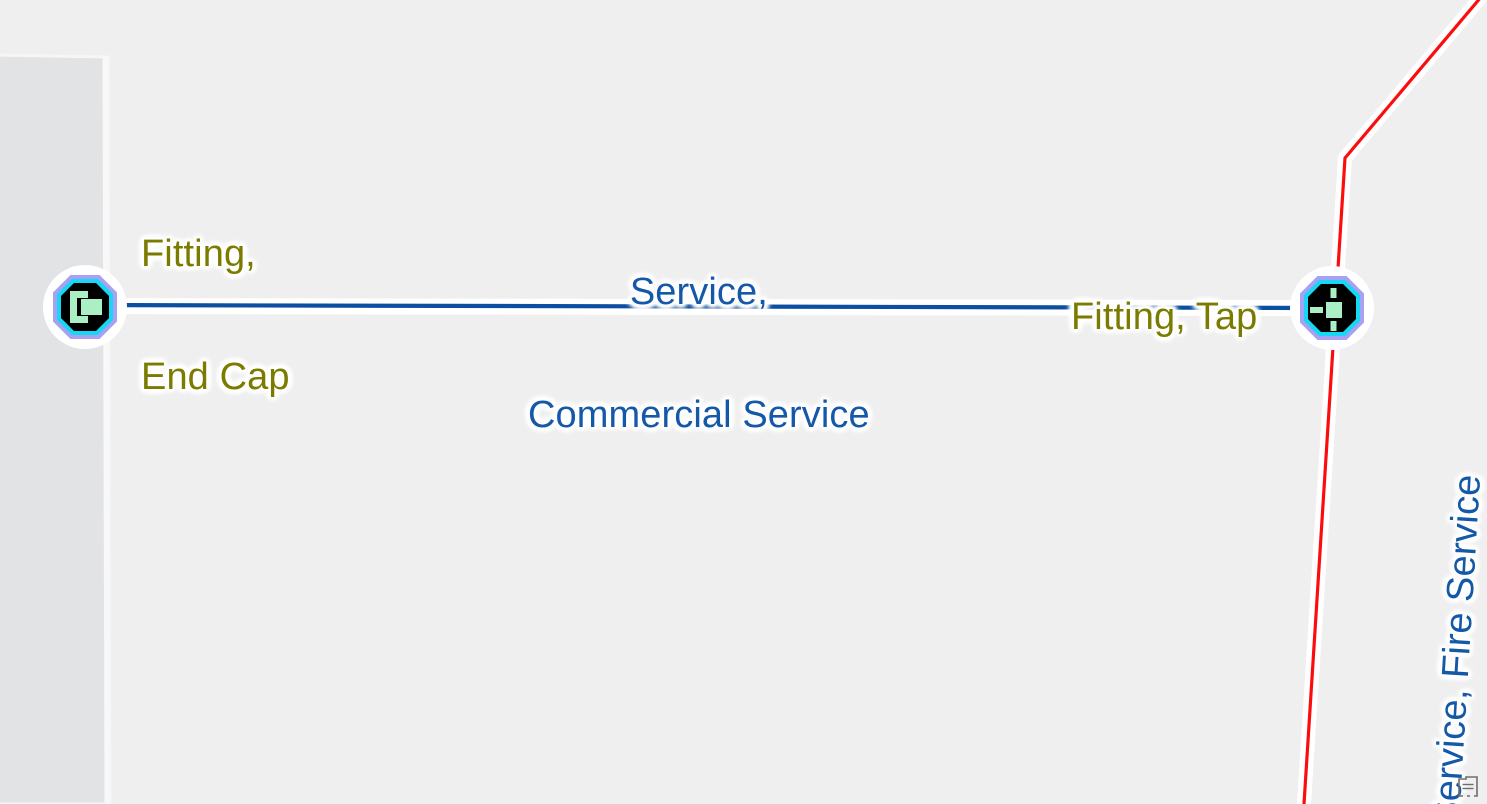 Image resolution: width=1487 pixels, height=804 pixels. Describe the element at coordinates (1465, 795) in the screenshot. I see `legend-icon-notch-left` at that location.